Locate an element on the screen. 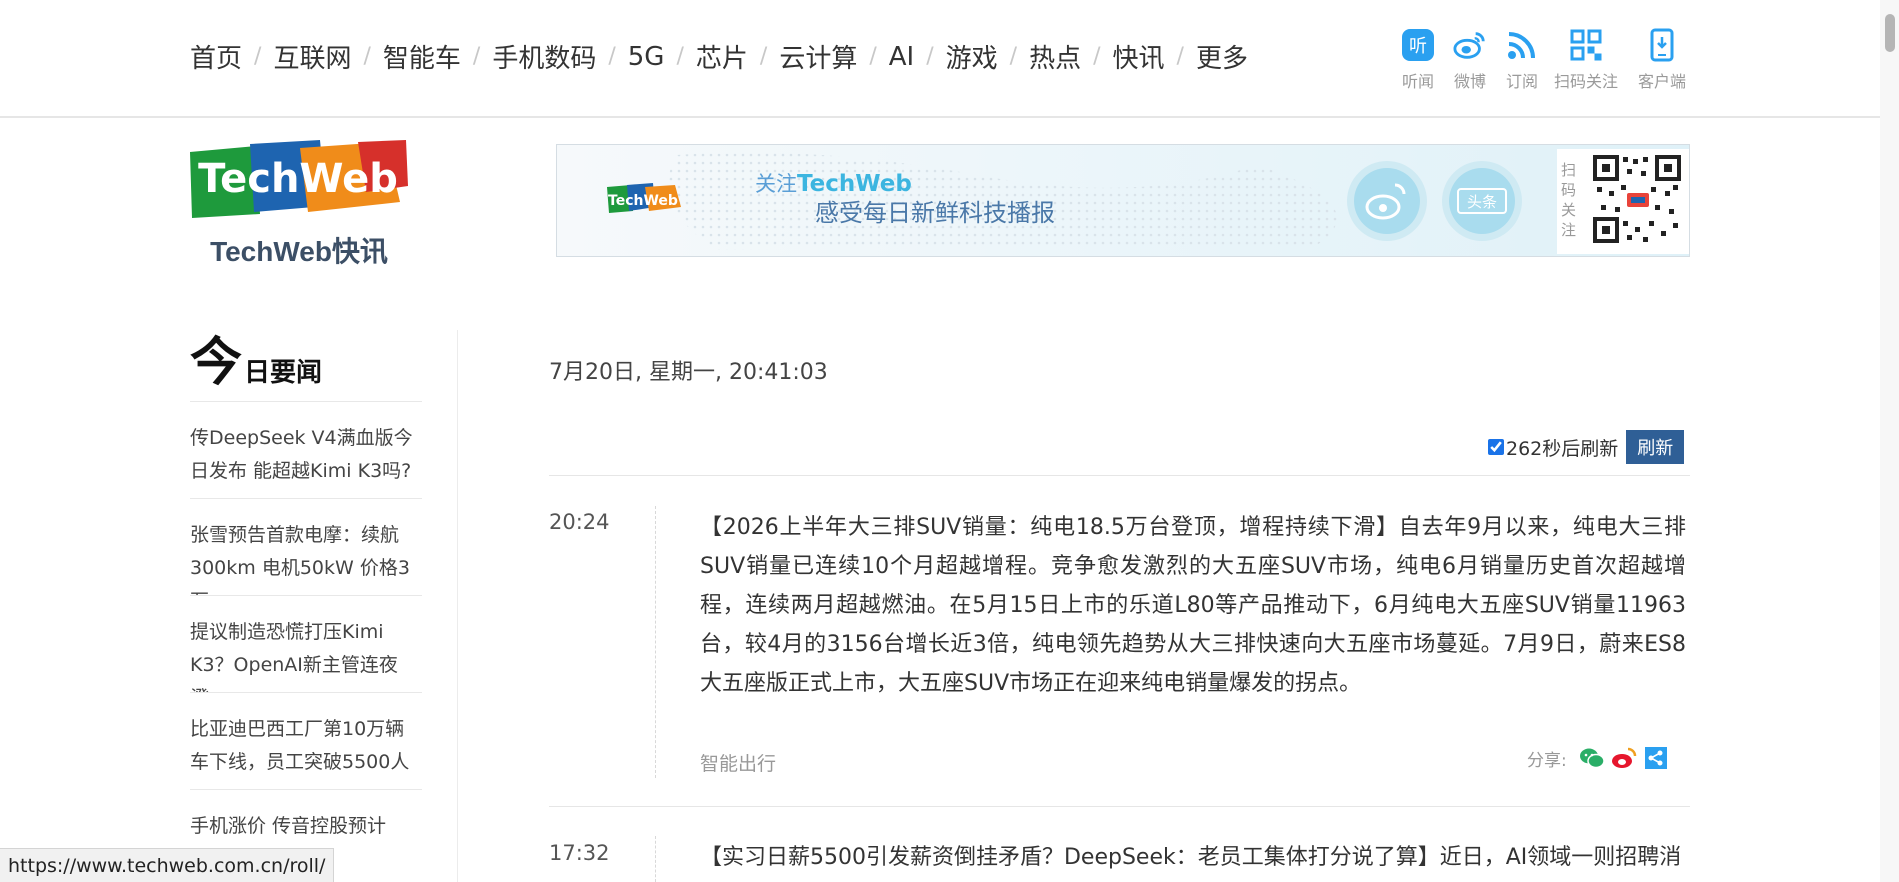  nav-item: 智能车 is located at coordinates (422, 56).